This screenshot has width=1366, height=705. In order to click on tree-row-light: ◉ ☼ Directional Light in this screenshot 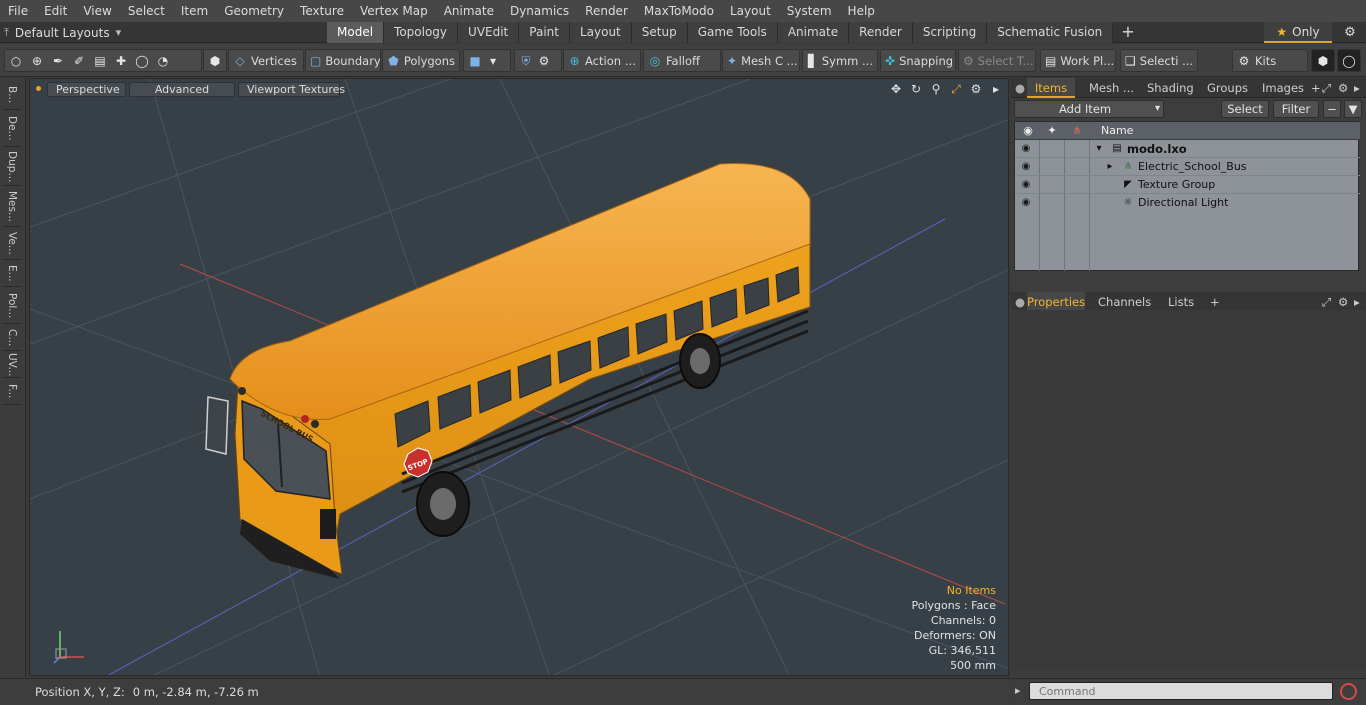, I will do `click(1187, 203)`.